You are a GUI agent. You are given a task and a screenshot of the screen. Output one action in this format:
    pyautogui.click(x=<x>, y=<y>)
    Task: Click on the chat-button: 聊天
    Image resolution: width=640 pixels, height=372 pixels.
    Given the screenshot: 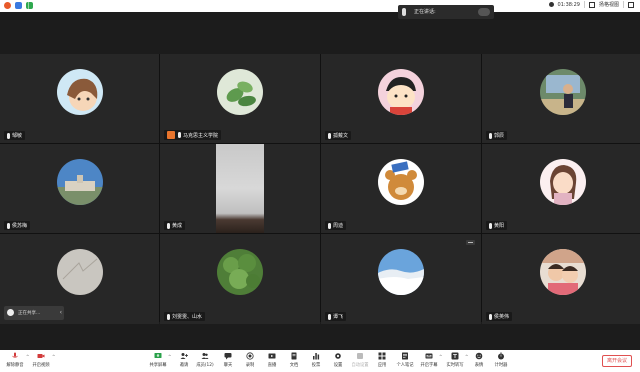 What is the action you would take?
    pyautogui.click(x=228, y=360)
    